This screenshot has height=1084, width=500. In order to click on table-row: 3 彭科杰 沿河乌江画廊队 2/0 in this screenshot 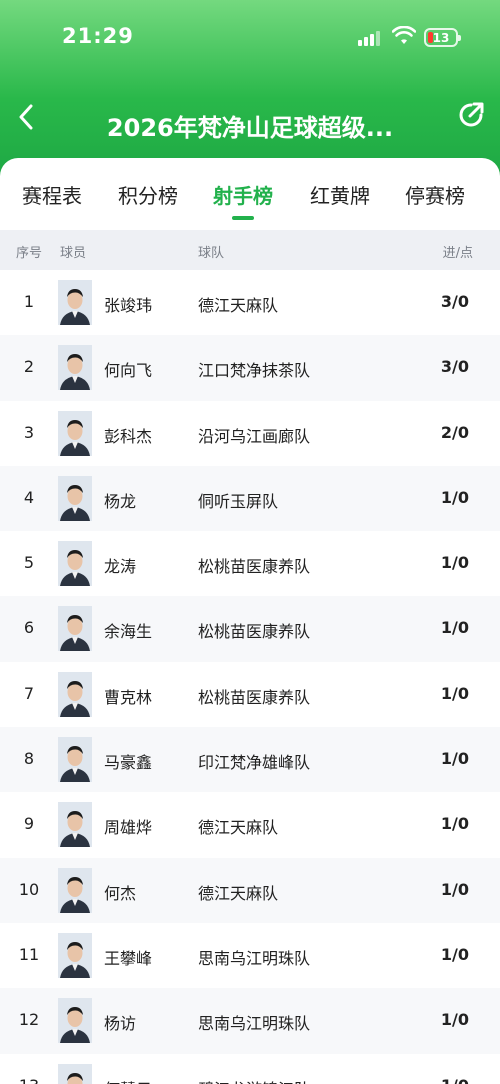, I will do `click(250, 433)`.